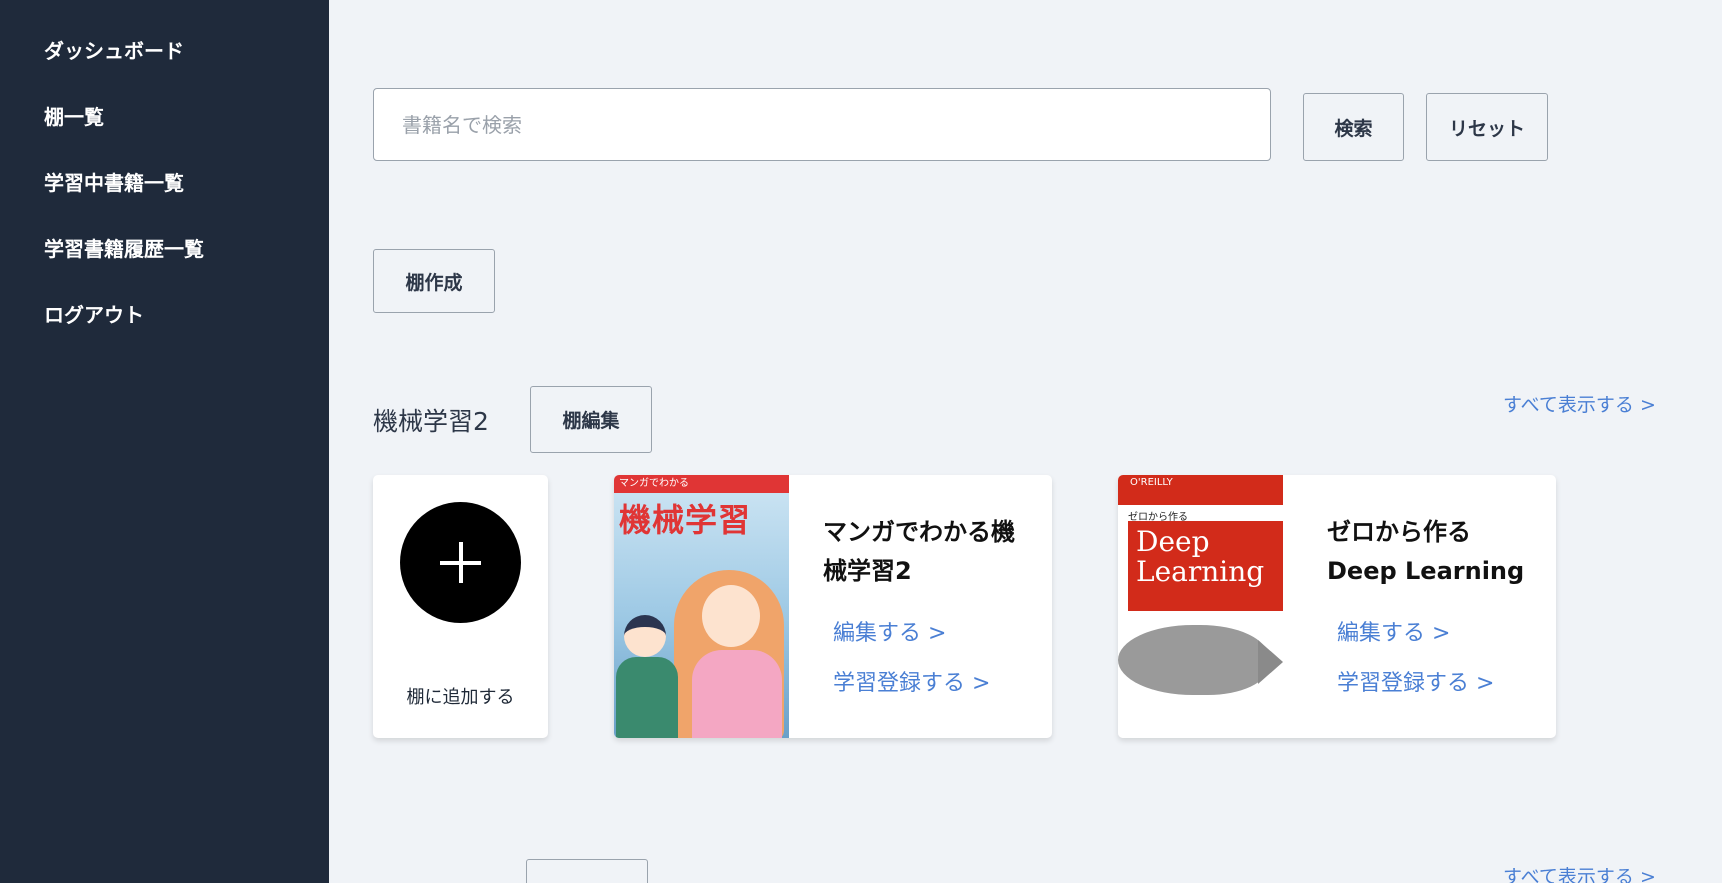  What do you see at coordinates (701, 484) in the screenshot?
I see `cover-series-label: マンガでわかる` at bounding box center [701, 484].